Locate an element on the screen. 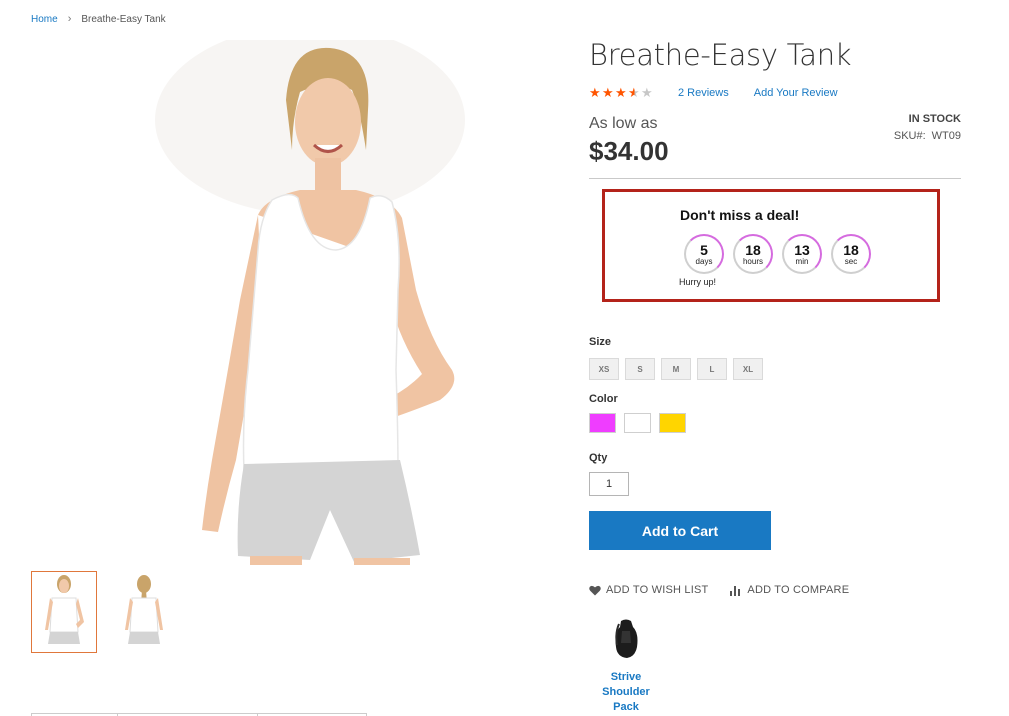 The image size is (1009, 716). color-swatch-purple is located at coordinates (602, 423).